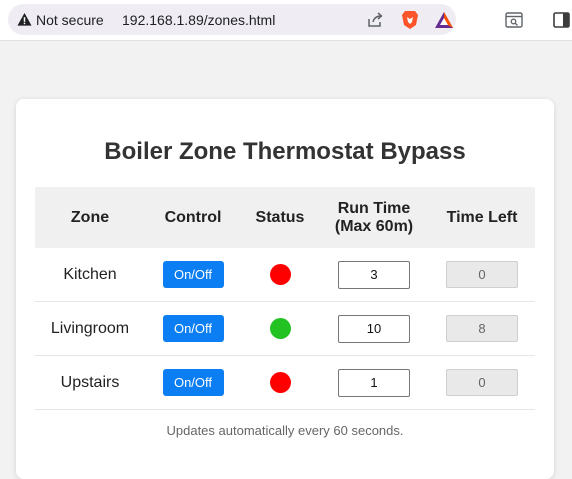  I want to click on reader-mode-icon, so click(514, 20).